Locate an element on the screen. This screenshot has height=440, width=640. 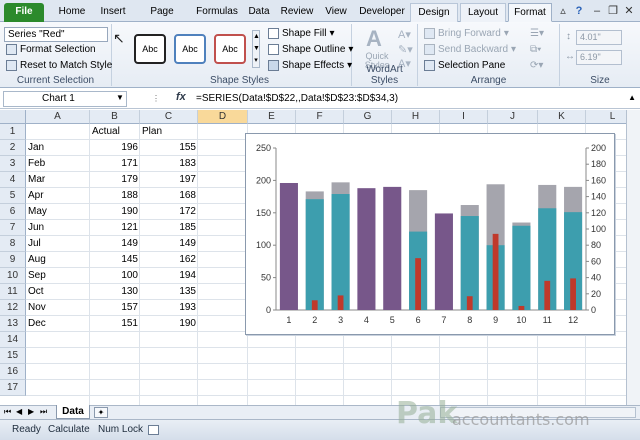
sheet-tab-data: Data is located at coordinates (73, 412).